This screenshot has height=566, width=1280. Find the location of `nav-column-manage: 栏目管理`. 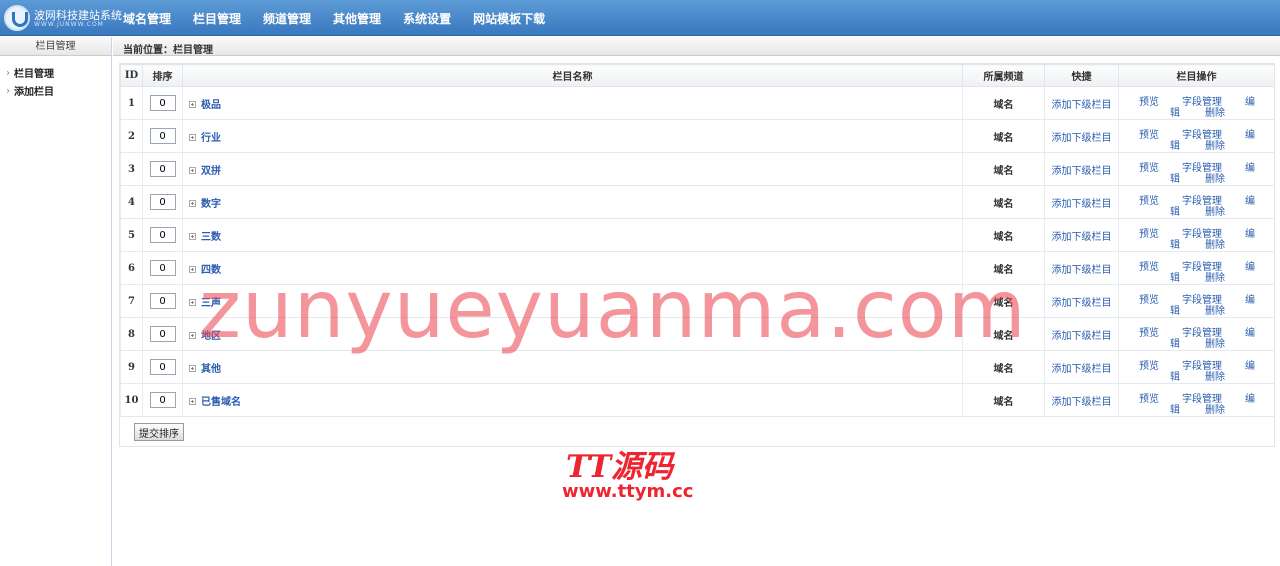

nav-column-manage: 栏目管理 is located at coordinates (217, 18).